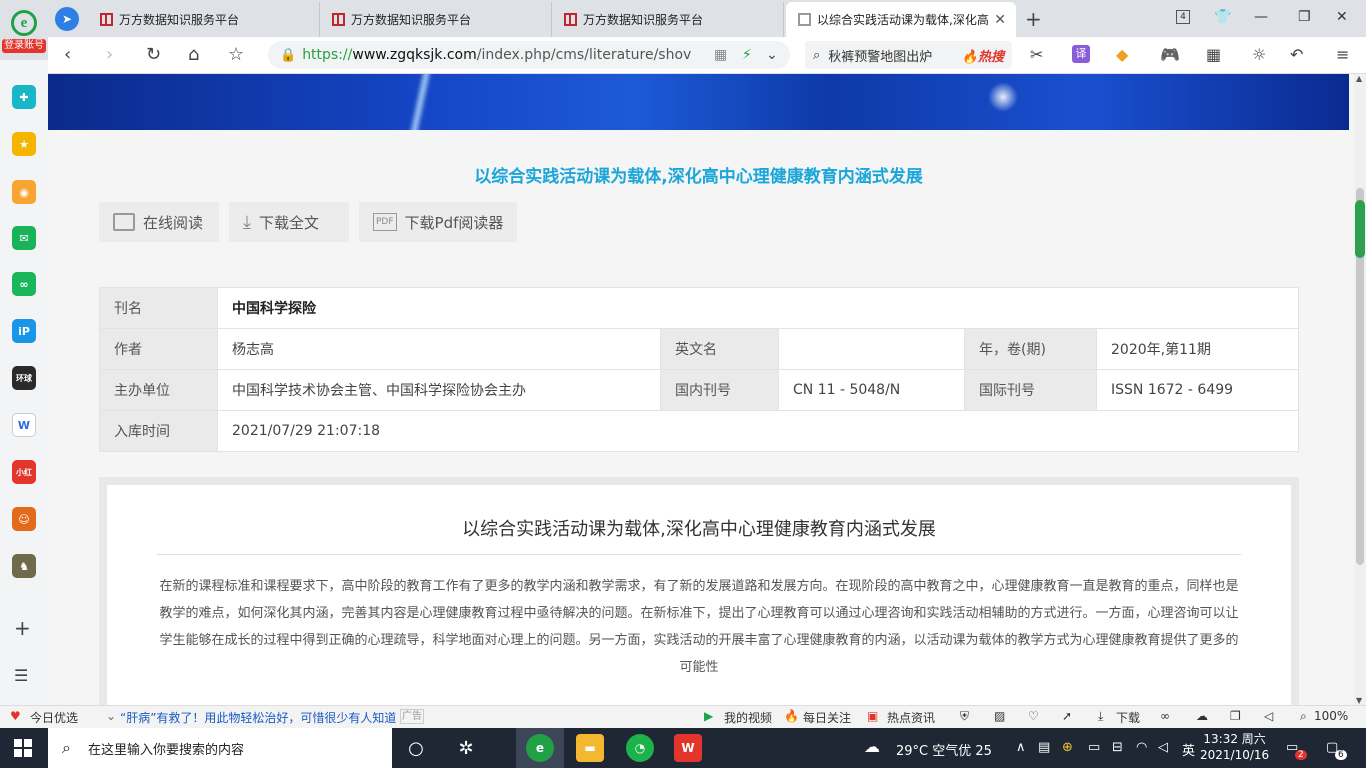 The image size is (1366, 768). I want to click on file-explorer-icon: ▬, so click(590, 748).